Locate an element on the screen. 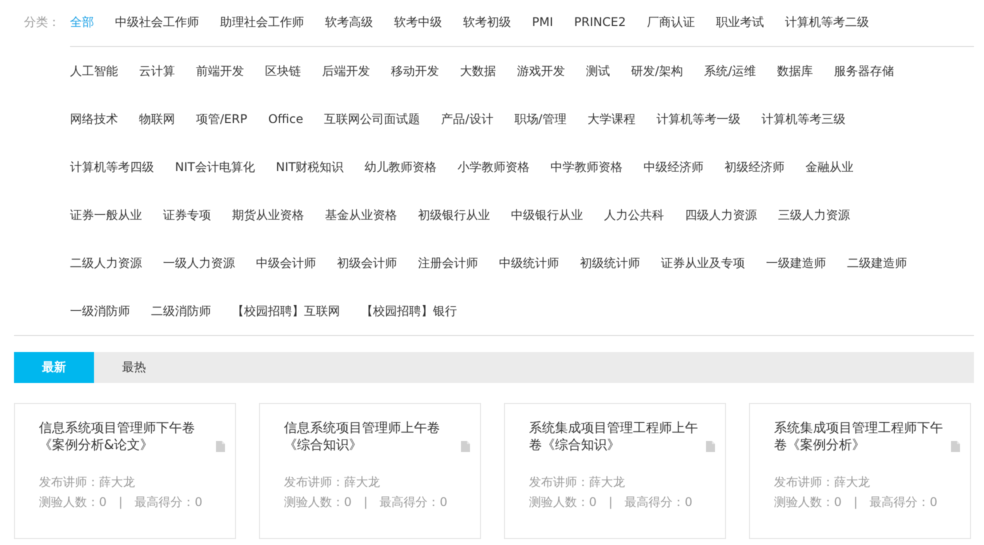  category-link: Office is located at coordinates (286, 119).